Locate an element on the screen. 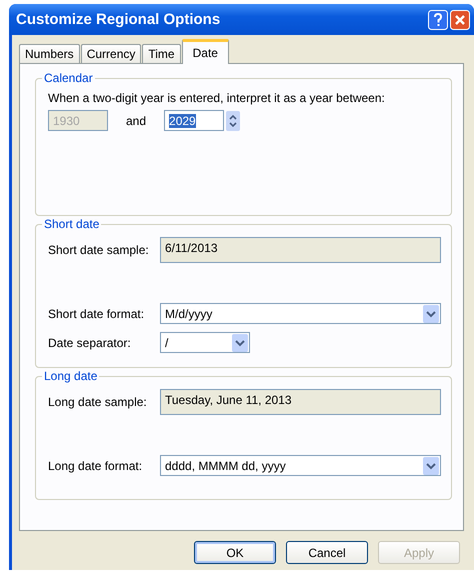 This screenshot has height=572, width=474. field-label: Long date format: is located at coordinates (96, 465).